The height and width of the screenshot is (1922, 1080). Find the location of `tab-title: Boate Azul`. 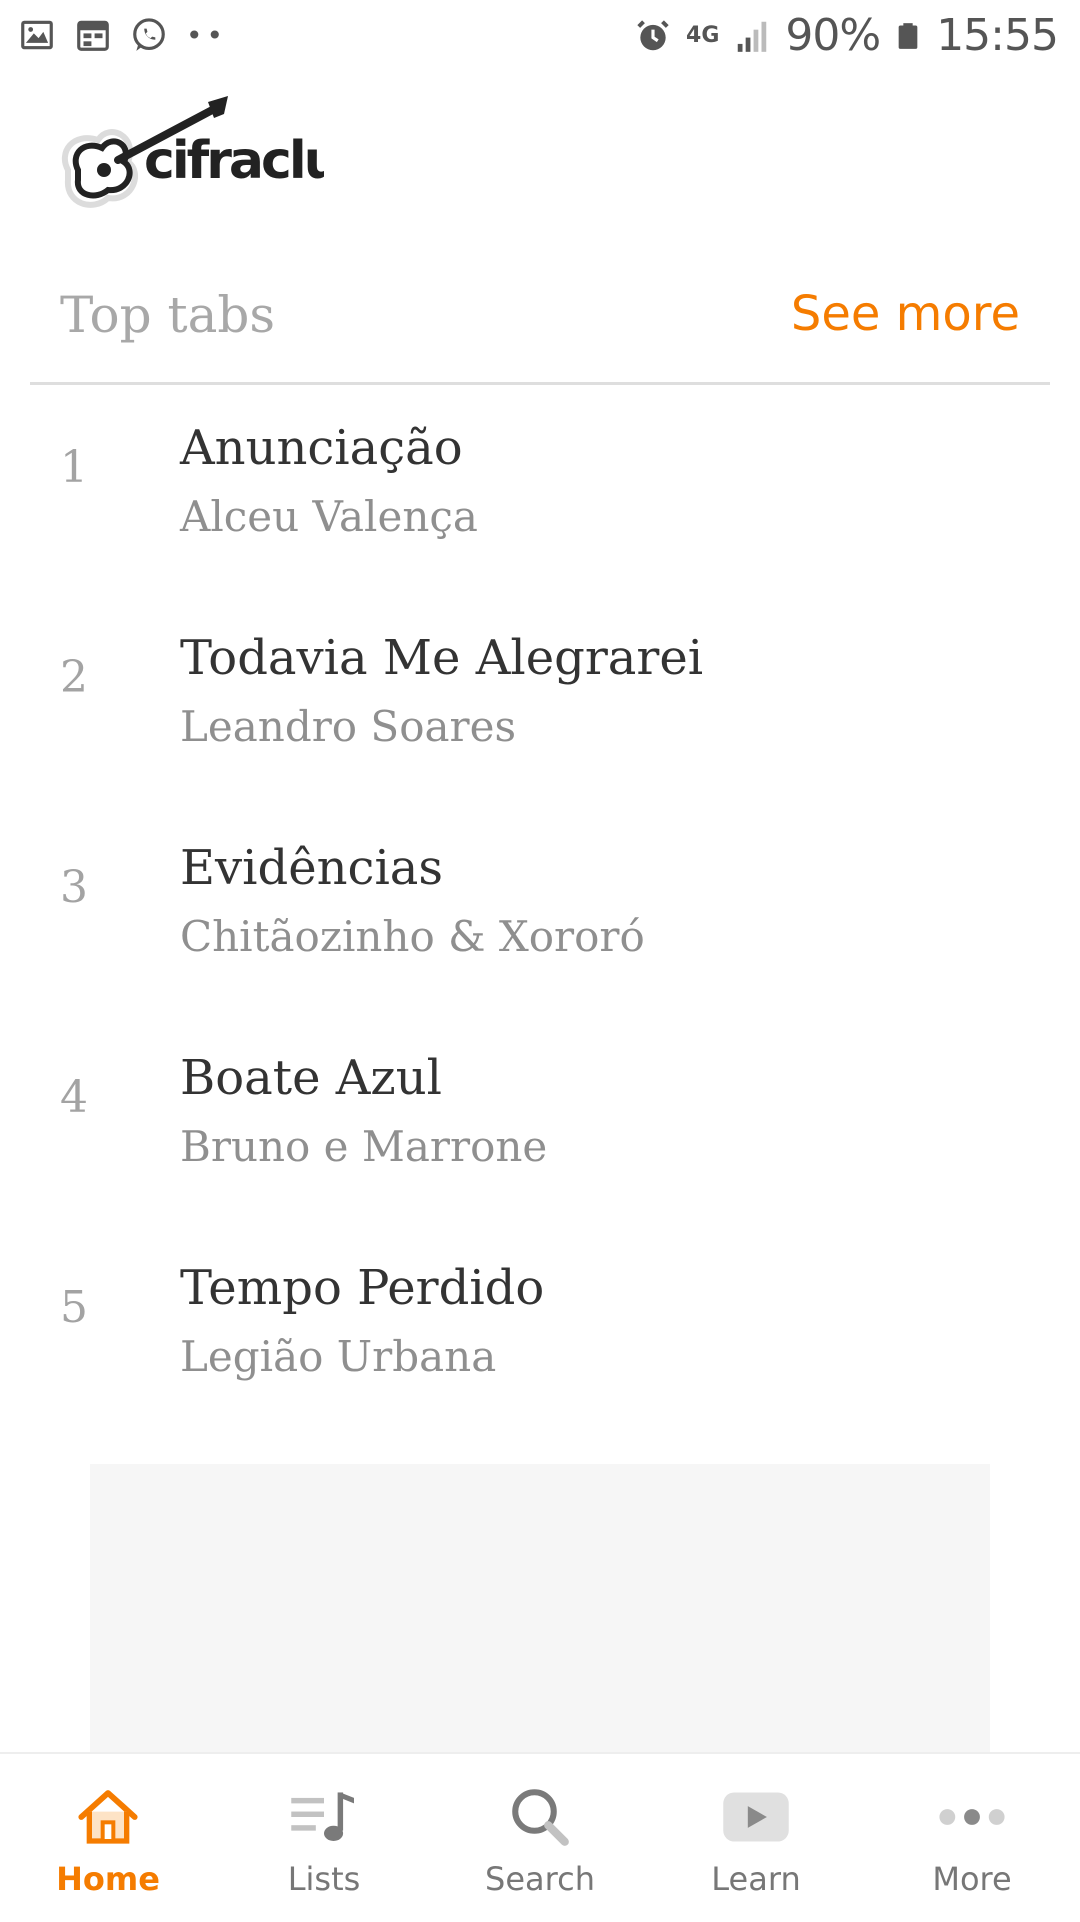

tab-title: Boate Azul is located at coordinates (311, 1078).